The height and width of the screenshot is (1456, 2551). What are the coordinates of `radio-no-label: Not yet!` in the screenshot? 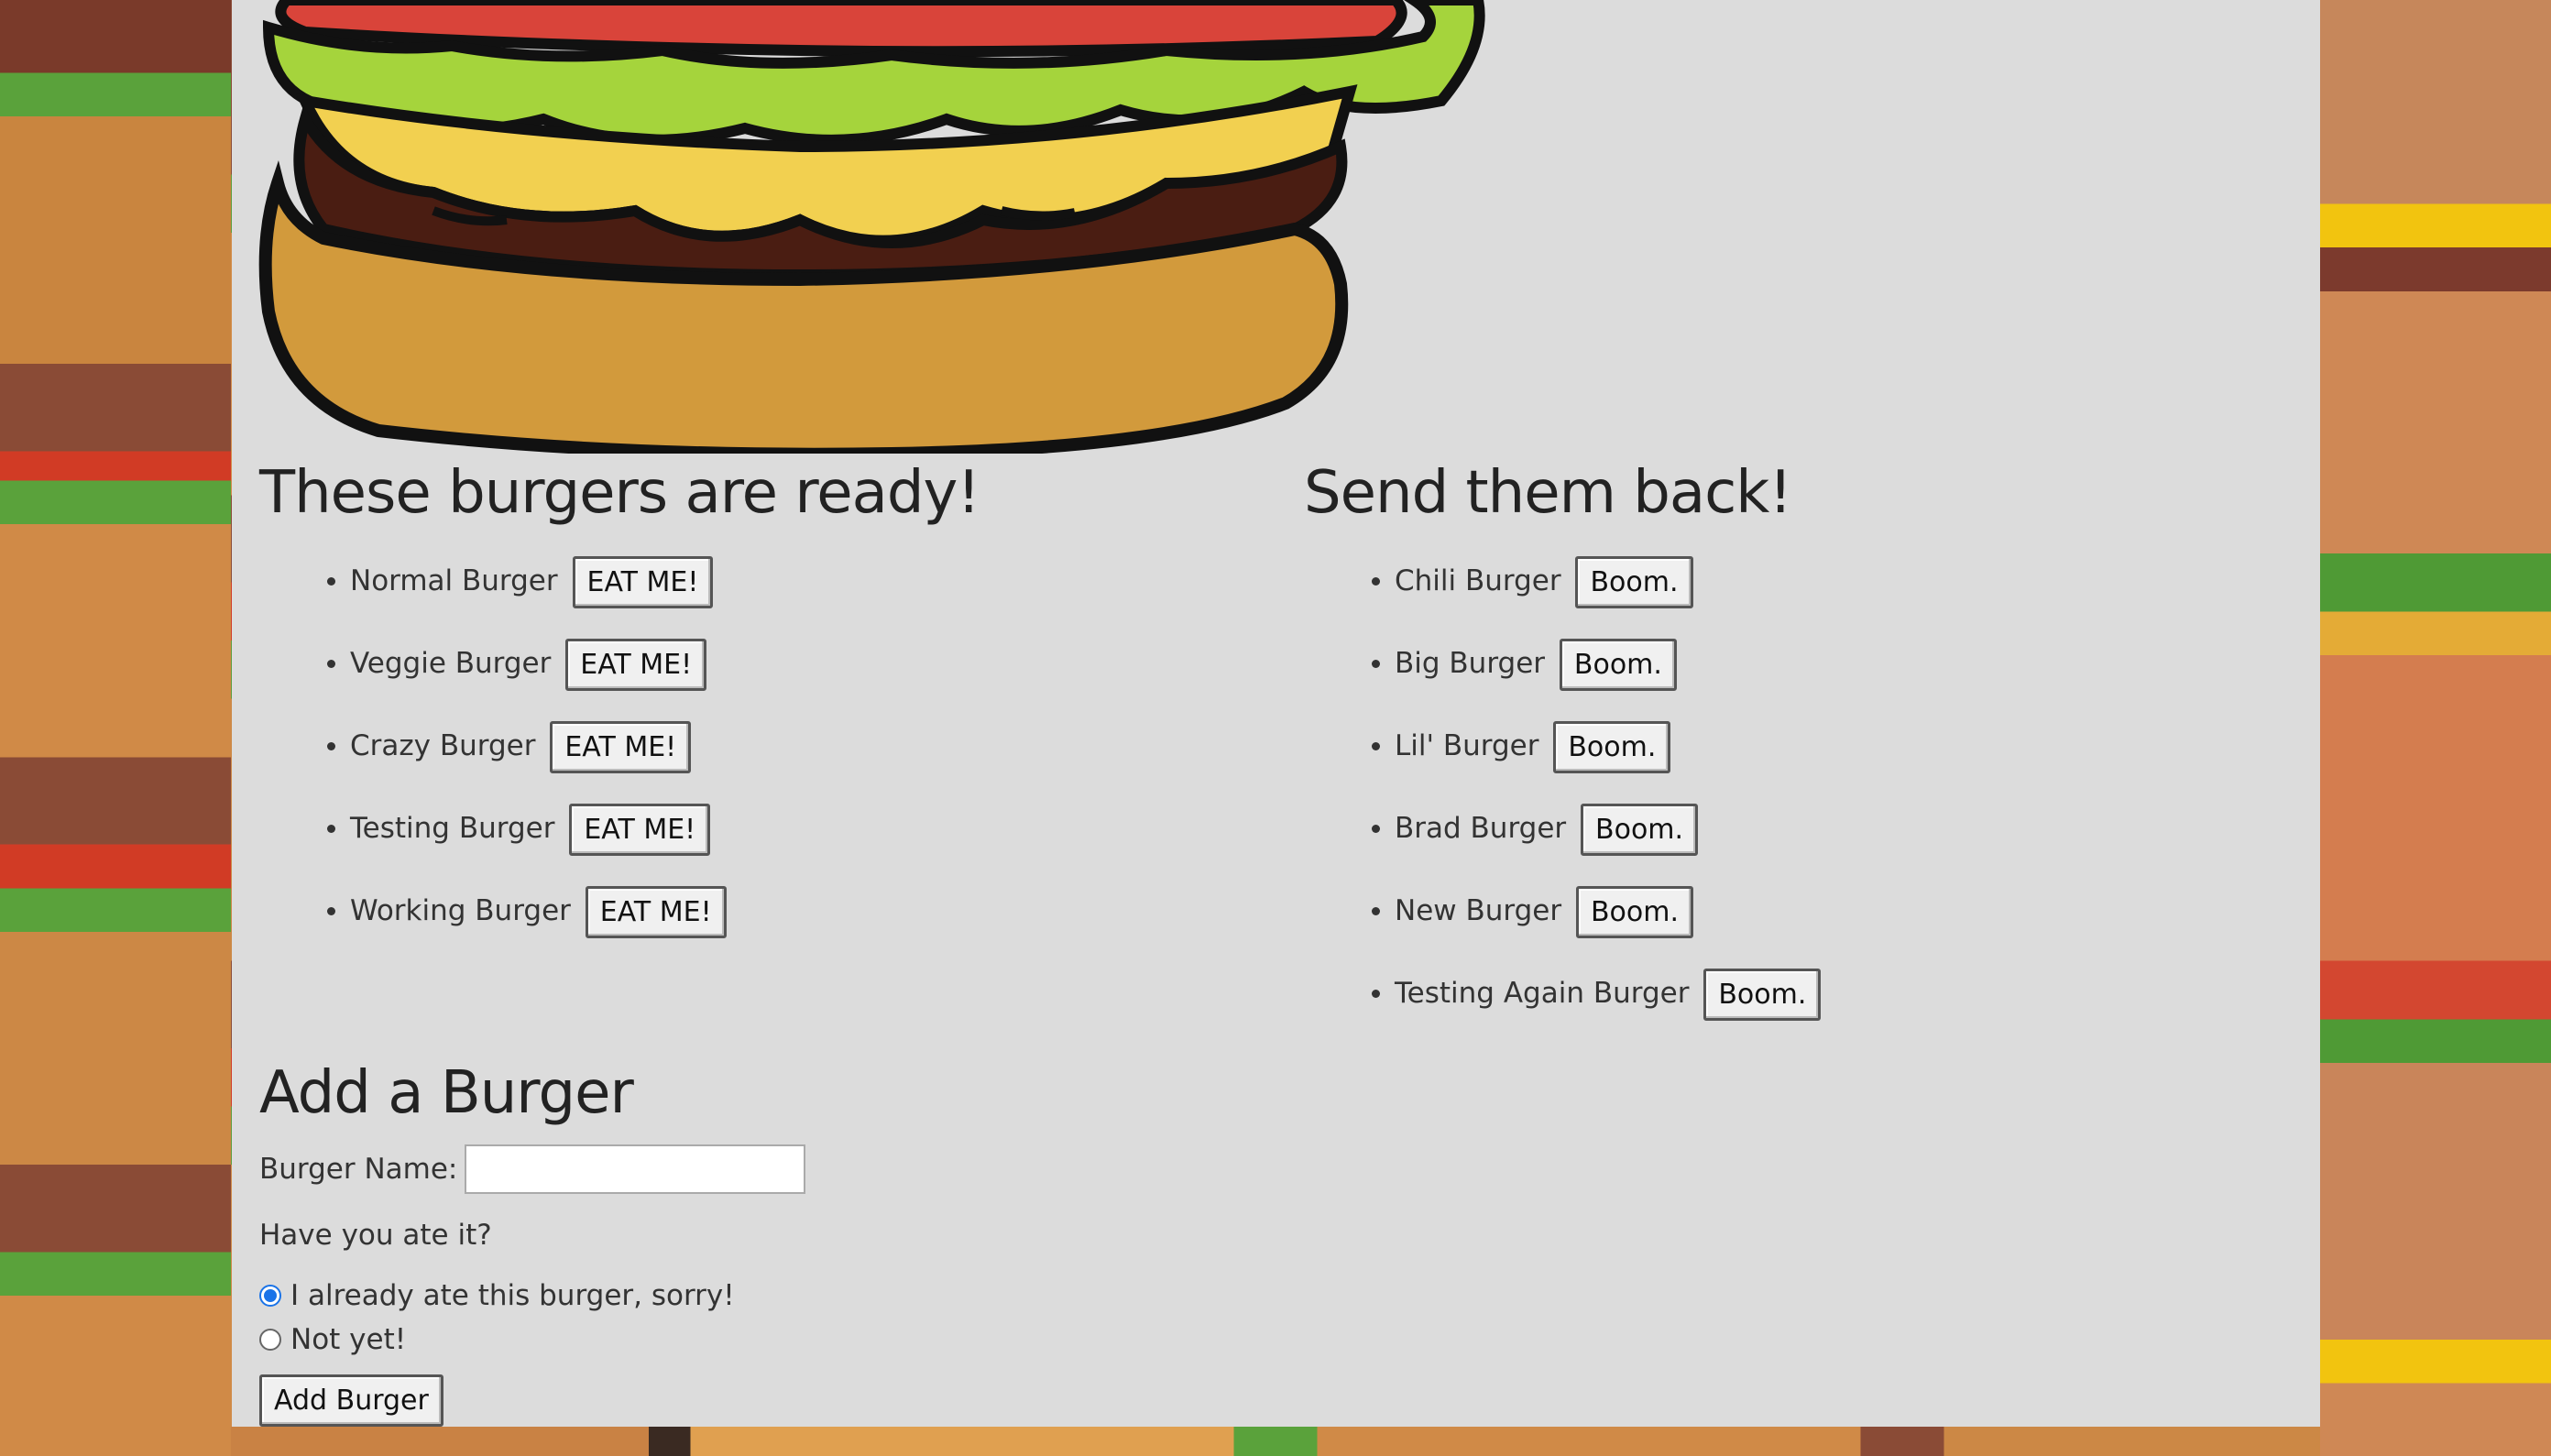 It's located at (348, 1339).